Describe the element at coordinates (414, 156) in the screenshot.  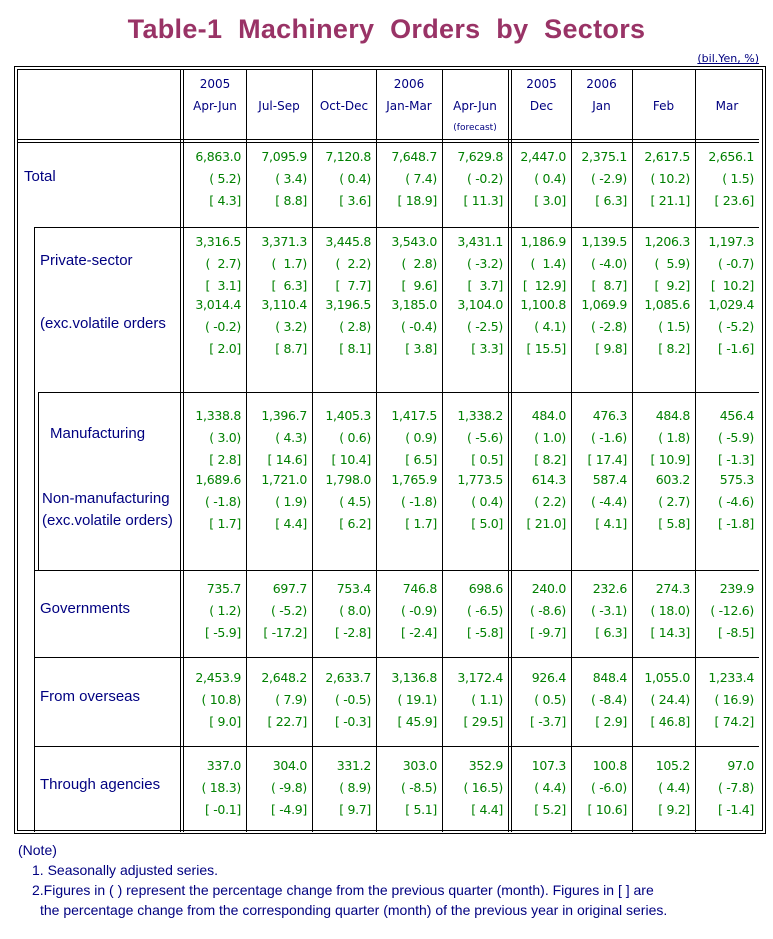
I see `value-cell: 7,648.7` at that location.